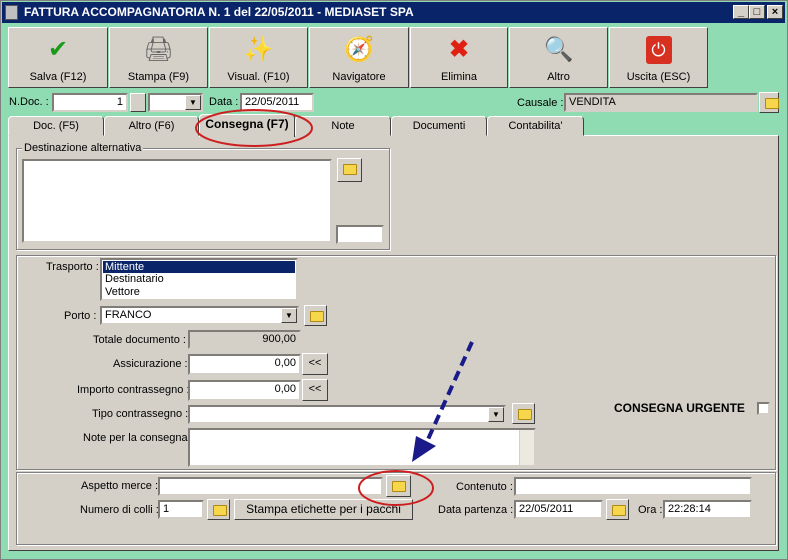 The image size is (788, 560). I want to click on label: Visual. (F10), so click(258, 77).